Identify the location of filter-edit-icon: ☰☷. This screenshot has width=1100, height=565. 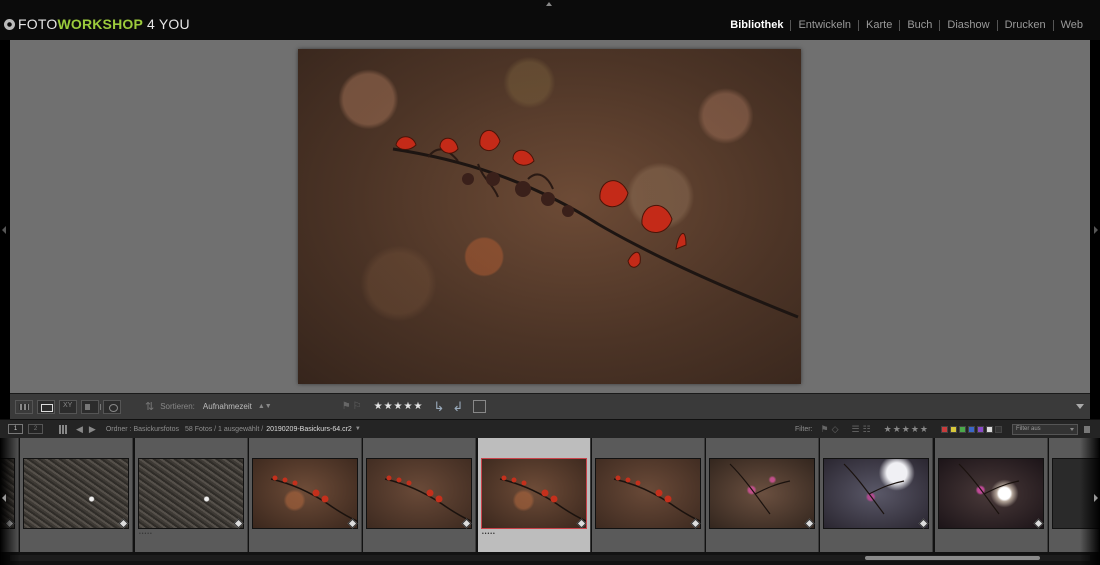
(863, 429).